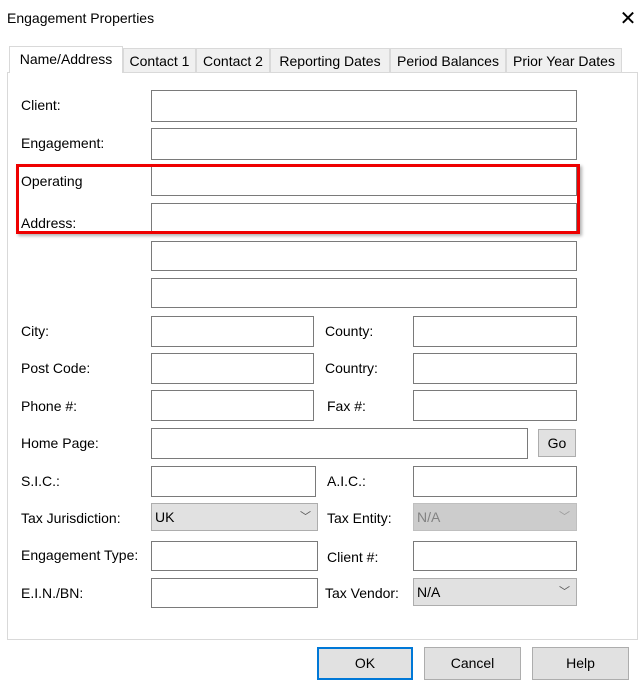  Describe the element at coordinates (339, 443) in the screenshot. I see `home-page-input` at that location.